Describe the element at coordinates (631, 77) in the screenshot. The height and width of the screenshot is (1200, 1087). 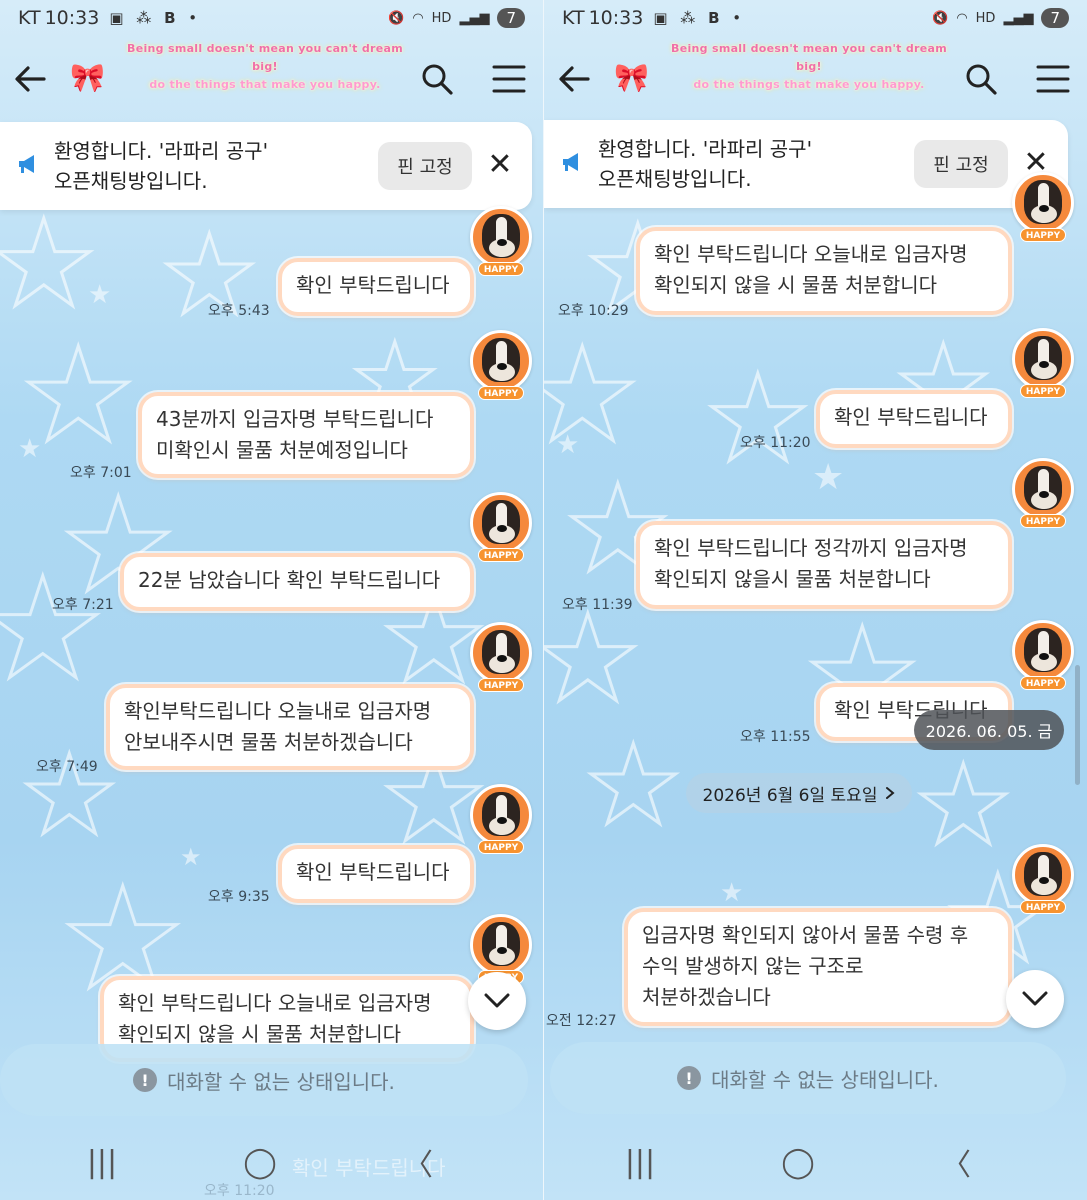
I see `bow-icon: 🎀` at that location.